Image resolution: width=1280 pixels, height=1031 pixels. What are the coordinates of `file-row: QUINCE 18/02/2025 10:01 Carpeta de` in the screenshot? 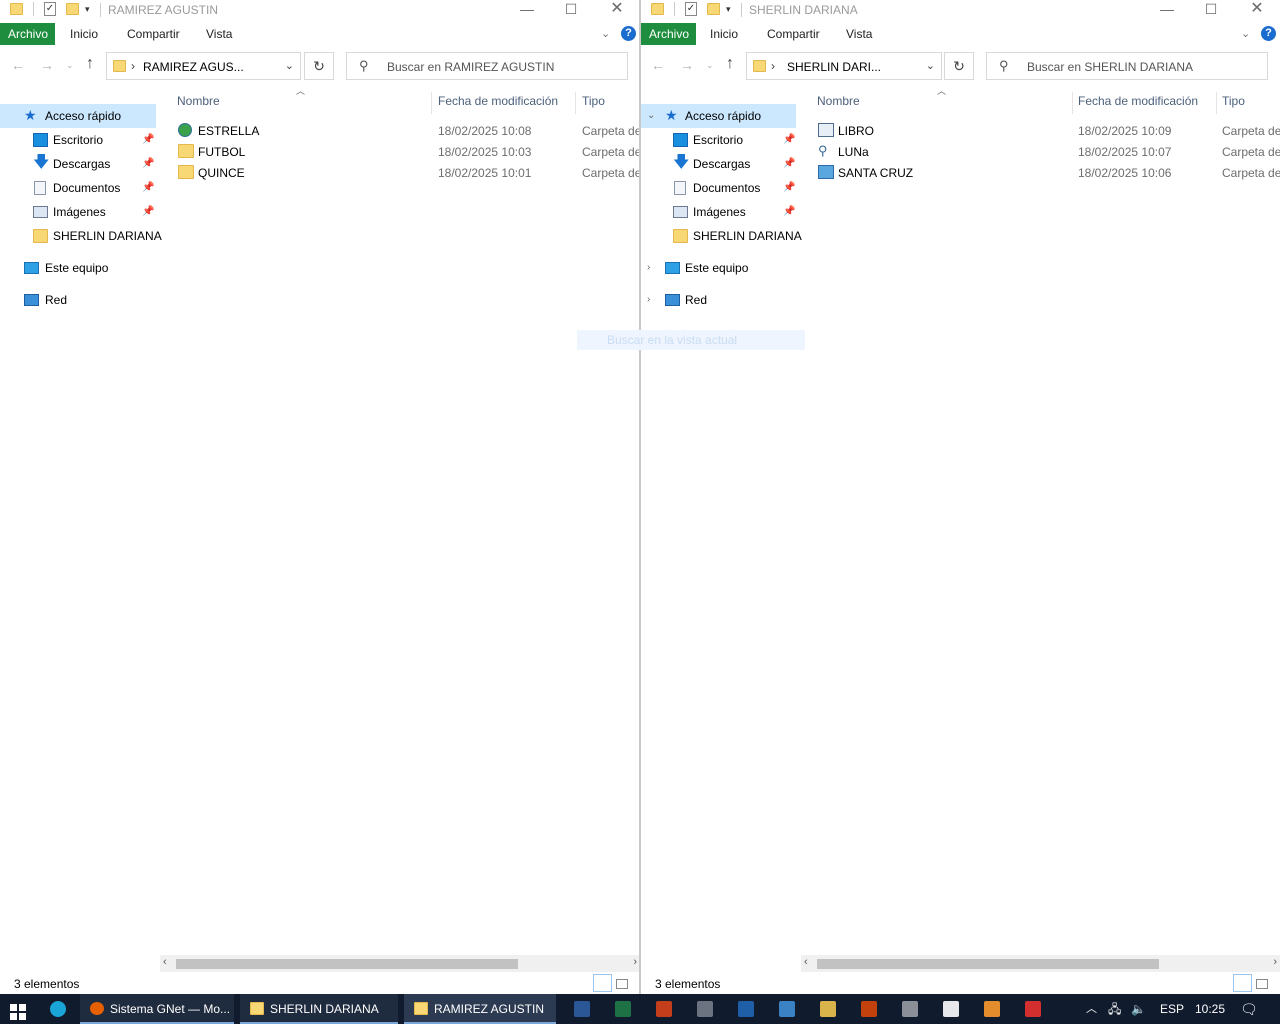 It's located at (400, 172).